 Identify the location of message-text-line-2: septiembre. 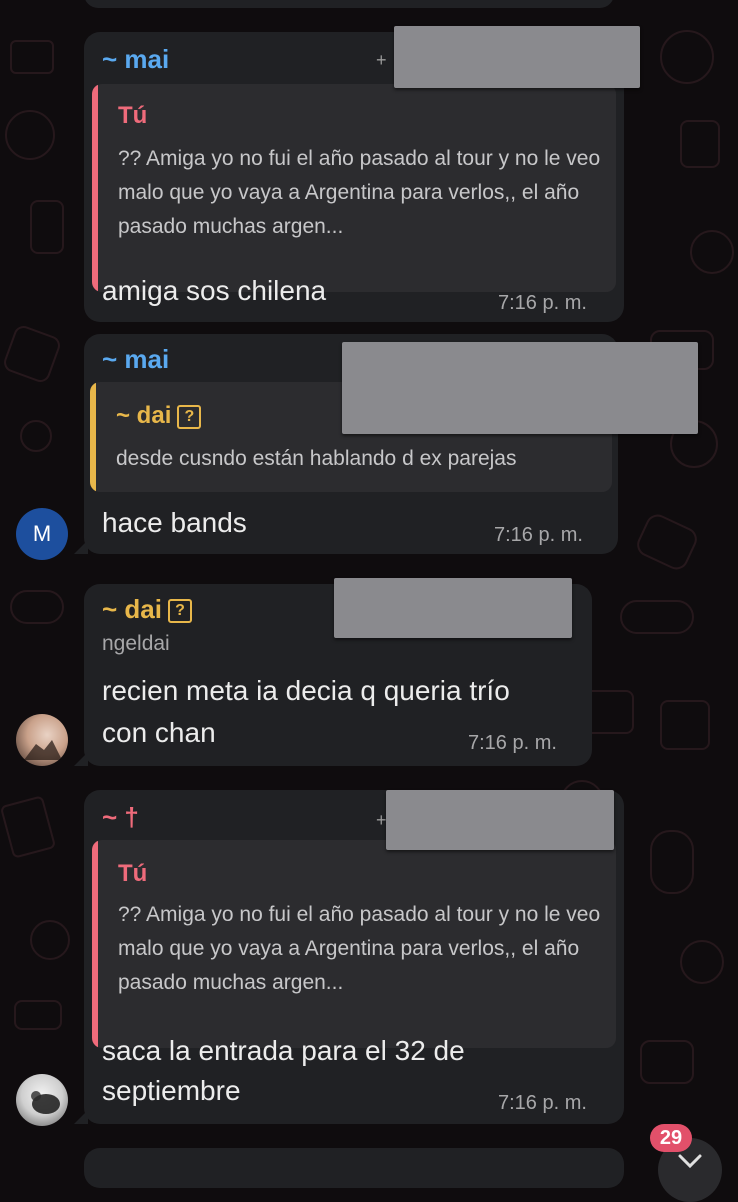
(171, 1090).